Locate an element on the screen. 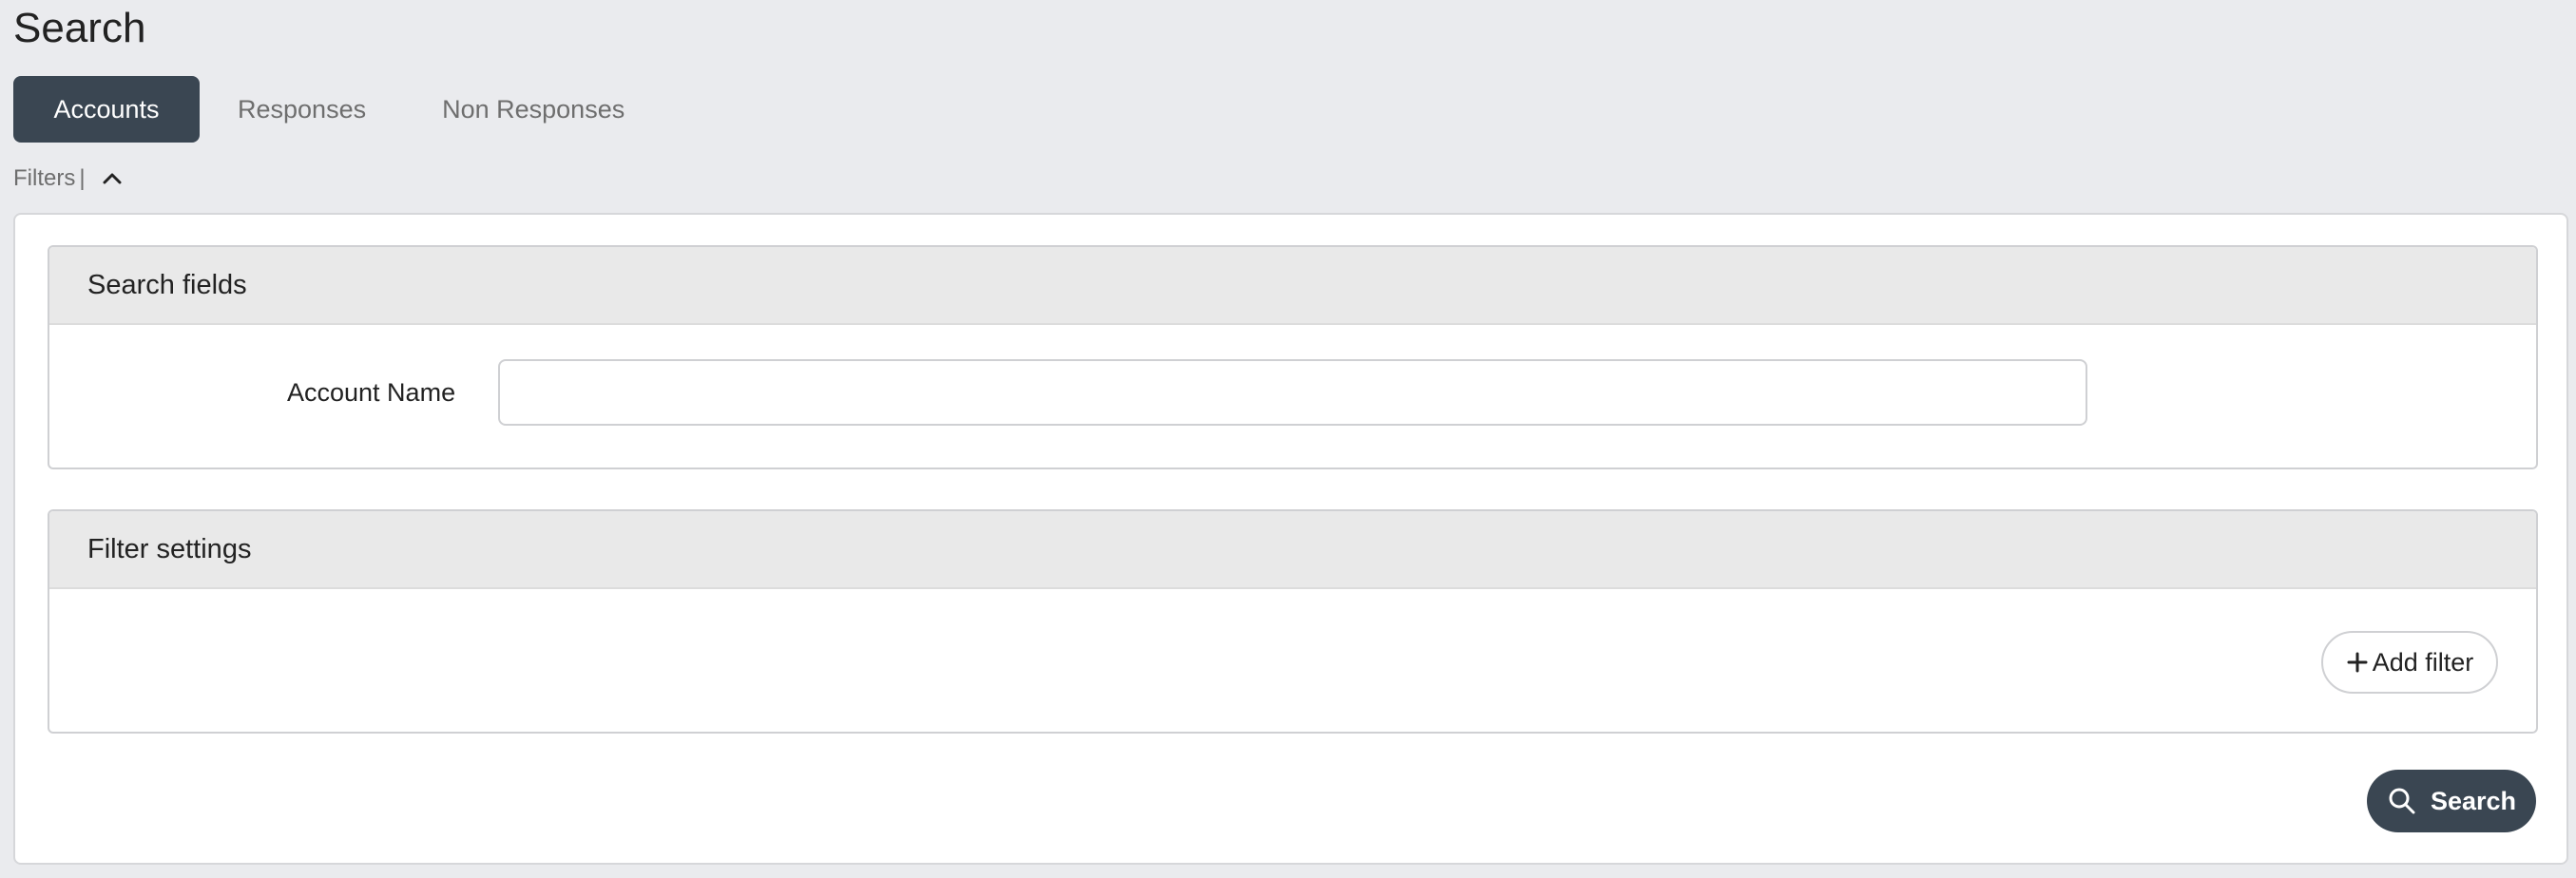 The height and width of the screenshot is (878, 2576). account-name-input is located at coordinates (1292, 392).